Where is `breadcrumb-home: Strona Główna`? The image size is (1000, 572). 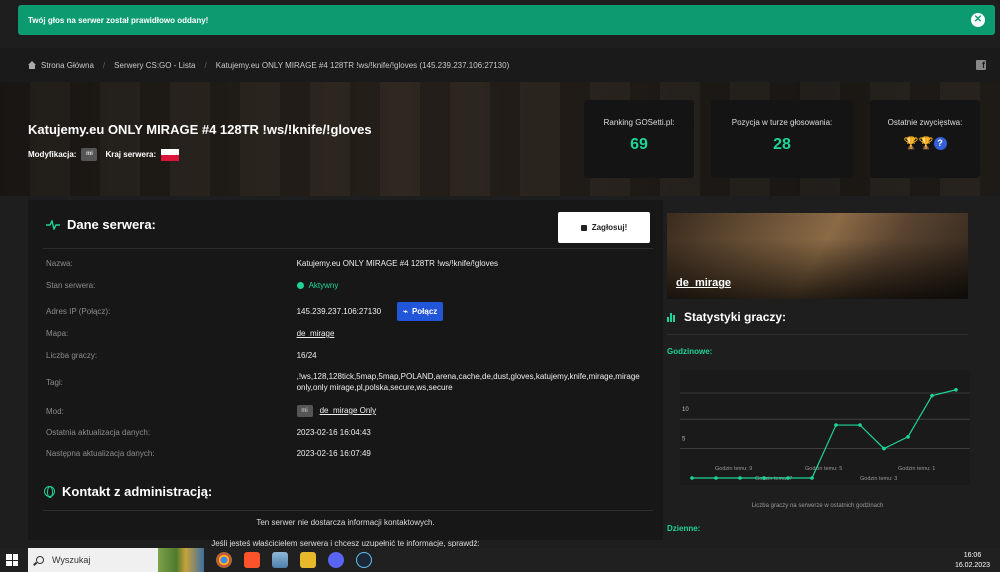 breadcrumb-home: Strona Główna is located at coordinates (61, 65).